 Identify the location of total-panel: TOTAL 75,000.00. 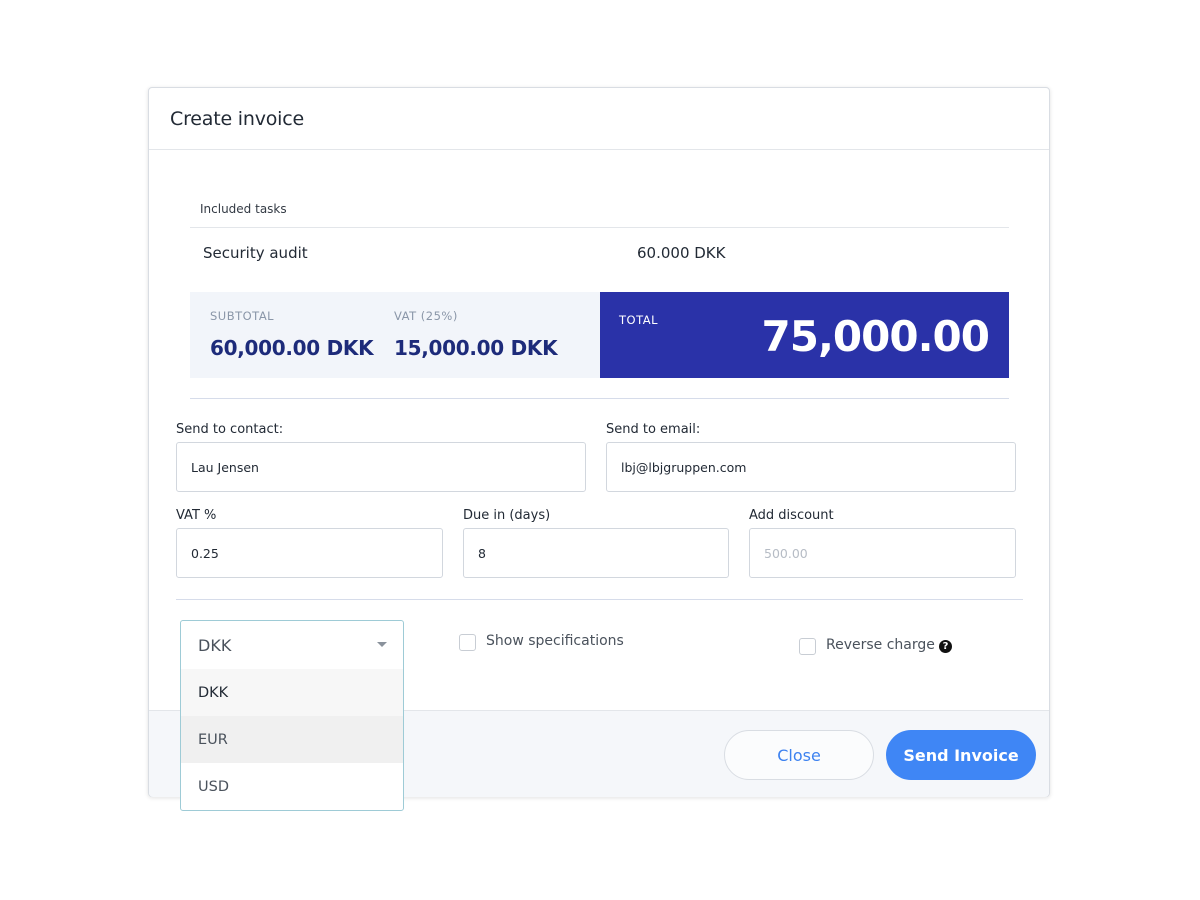
(804, 335).